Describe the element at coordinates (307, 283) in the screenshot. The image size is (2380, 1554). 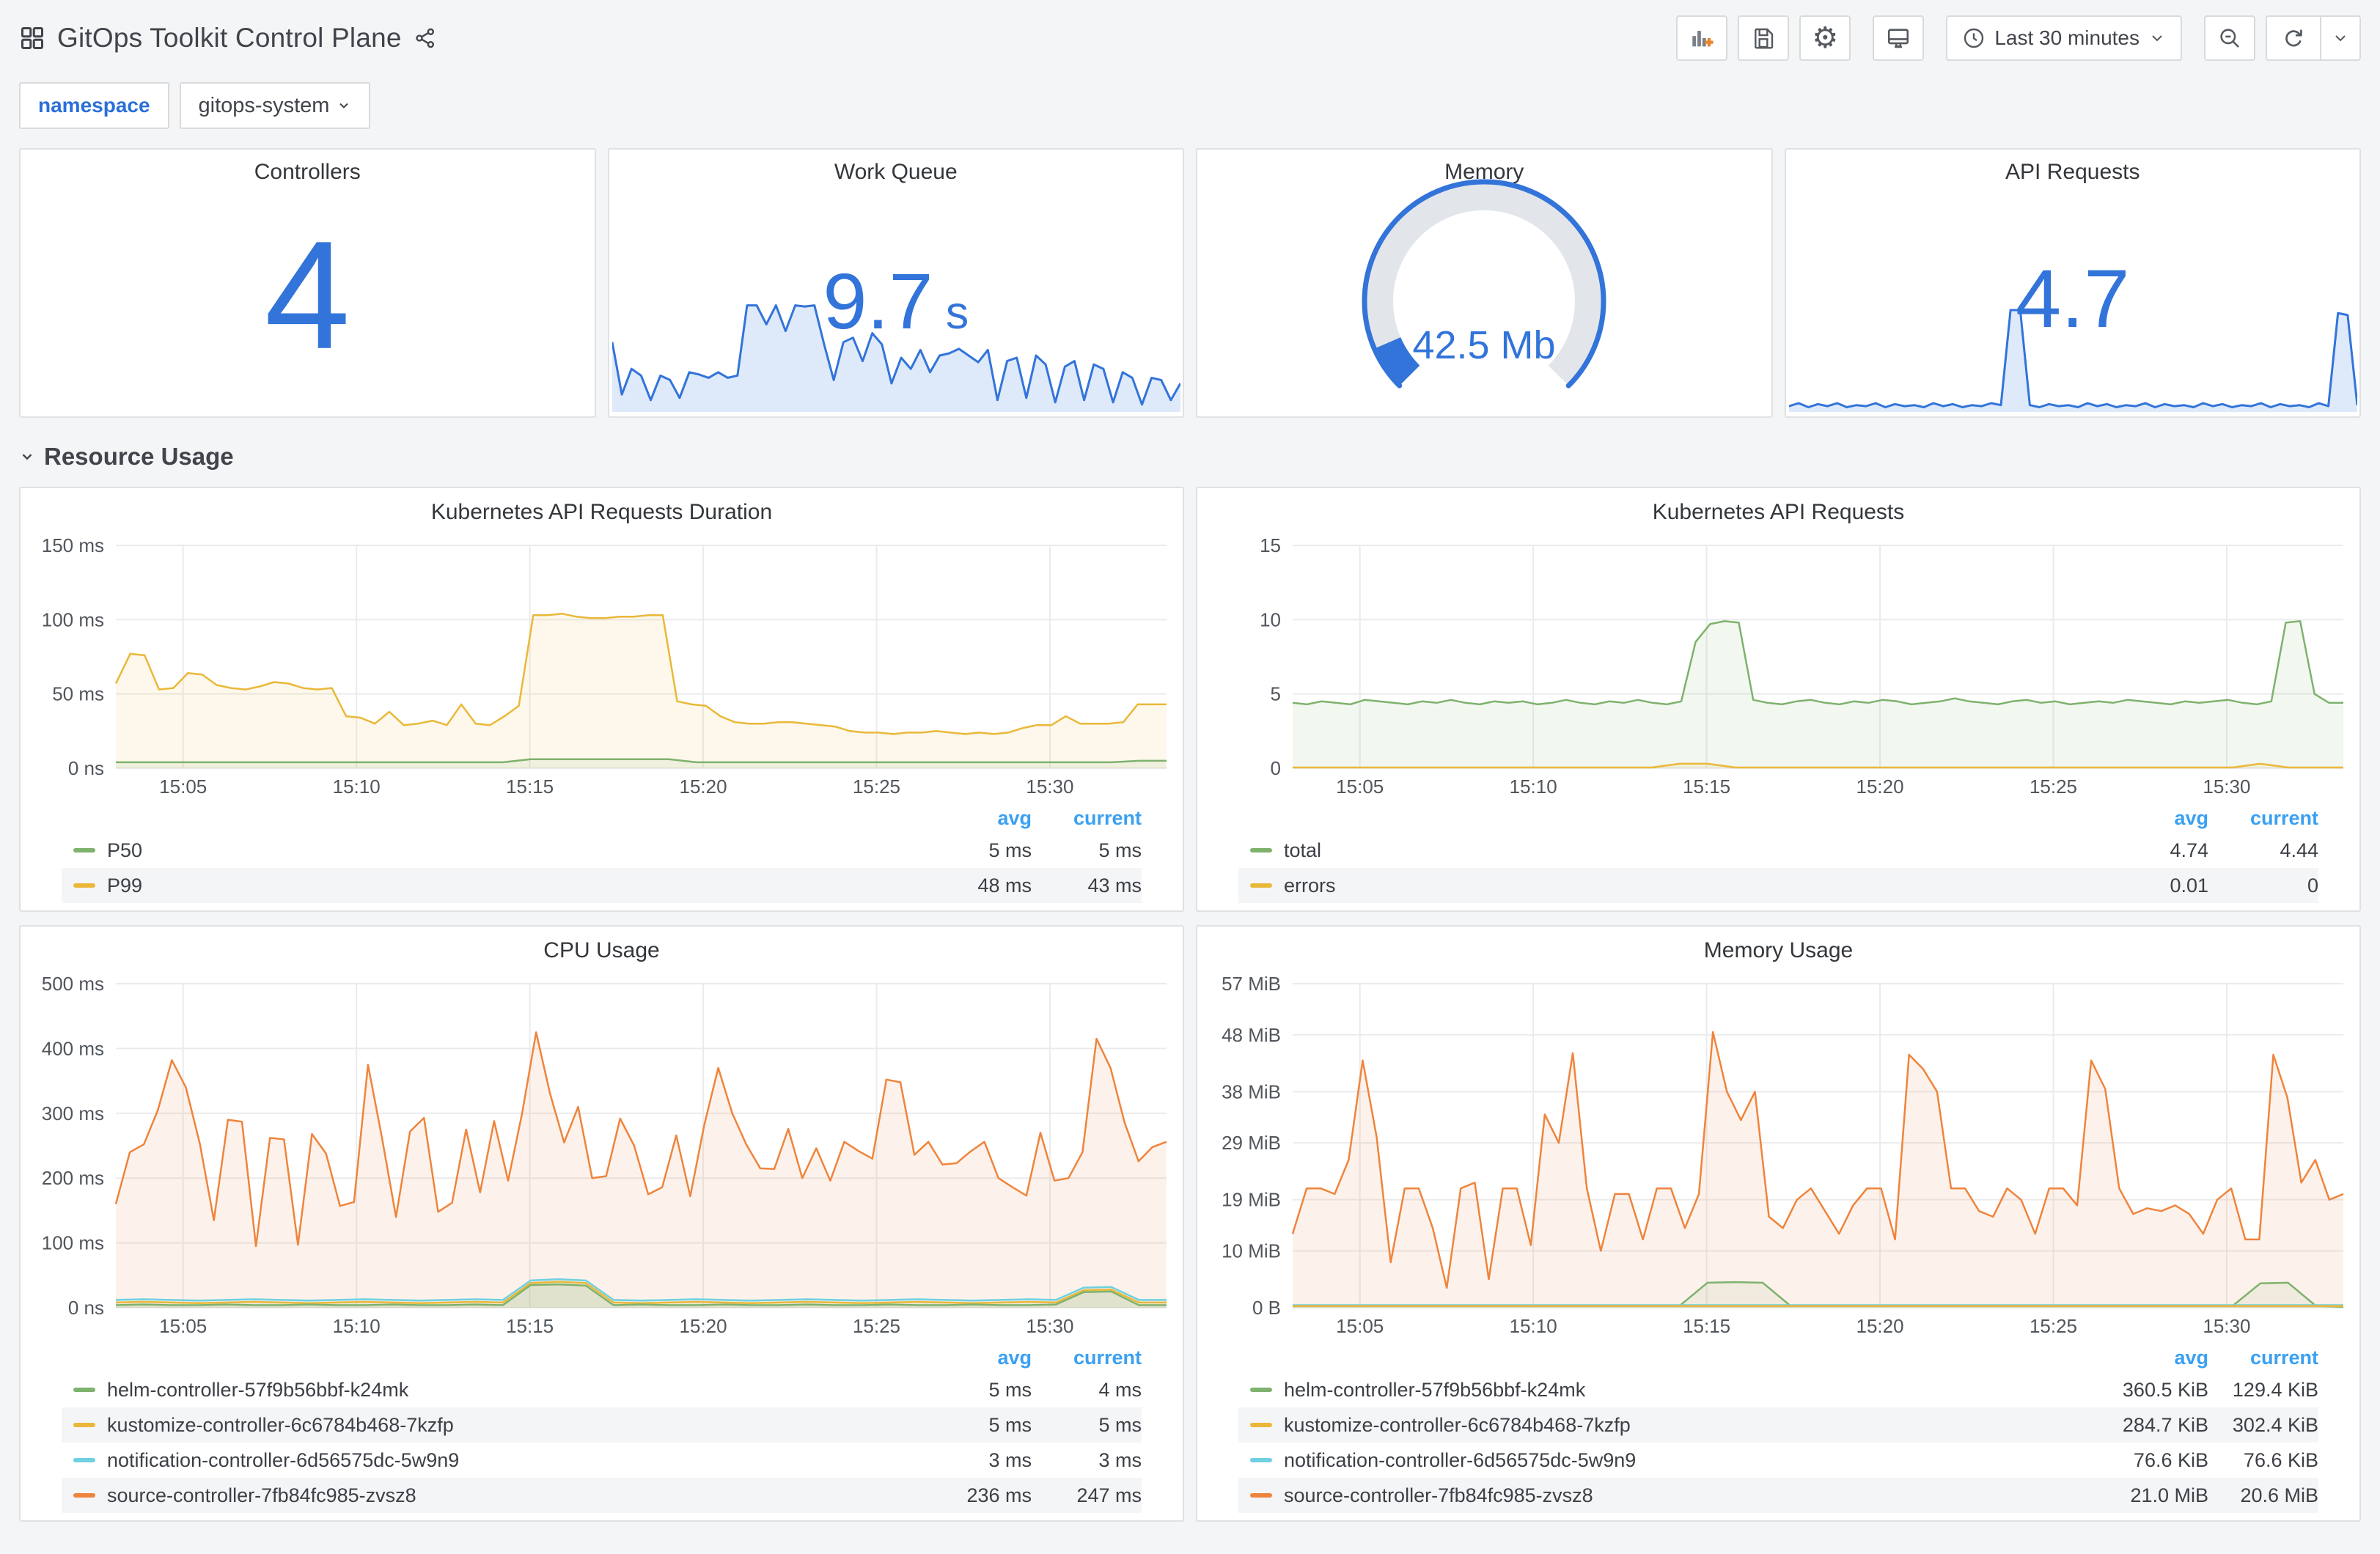
I see `panel-controllers: Controllers 4` at that location.